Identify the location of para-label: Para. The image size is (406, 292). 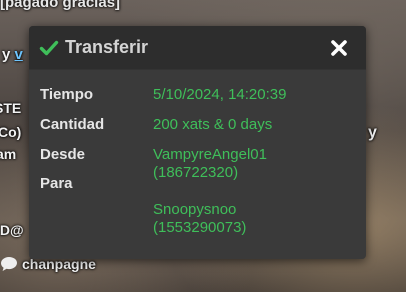
(56, 183).